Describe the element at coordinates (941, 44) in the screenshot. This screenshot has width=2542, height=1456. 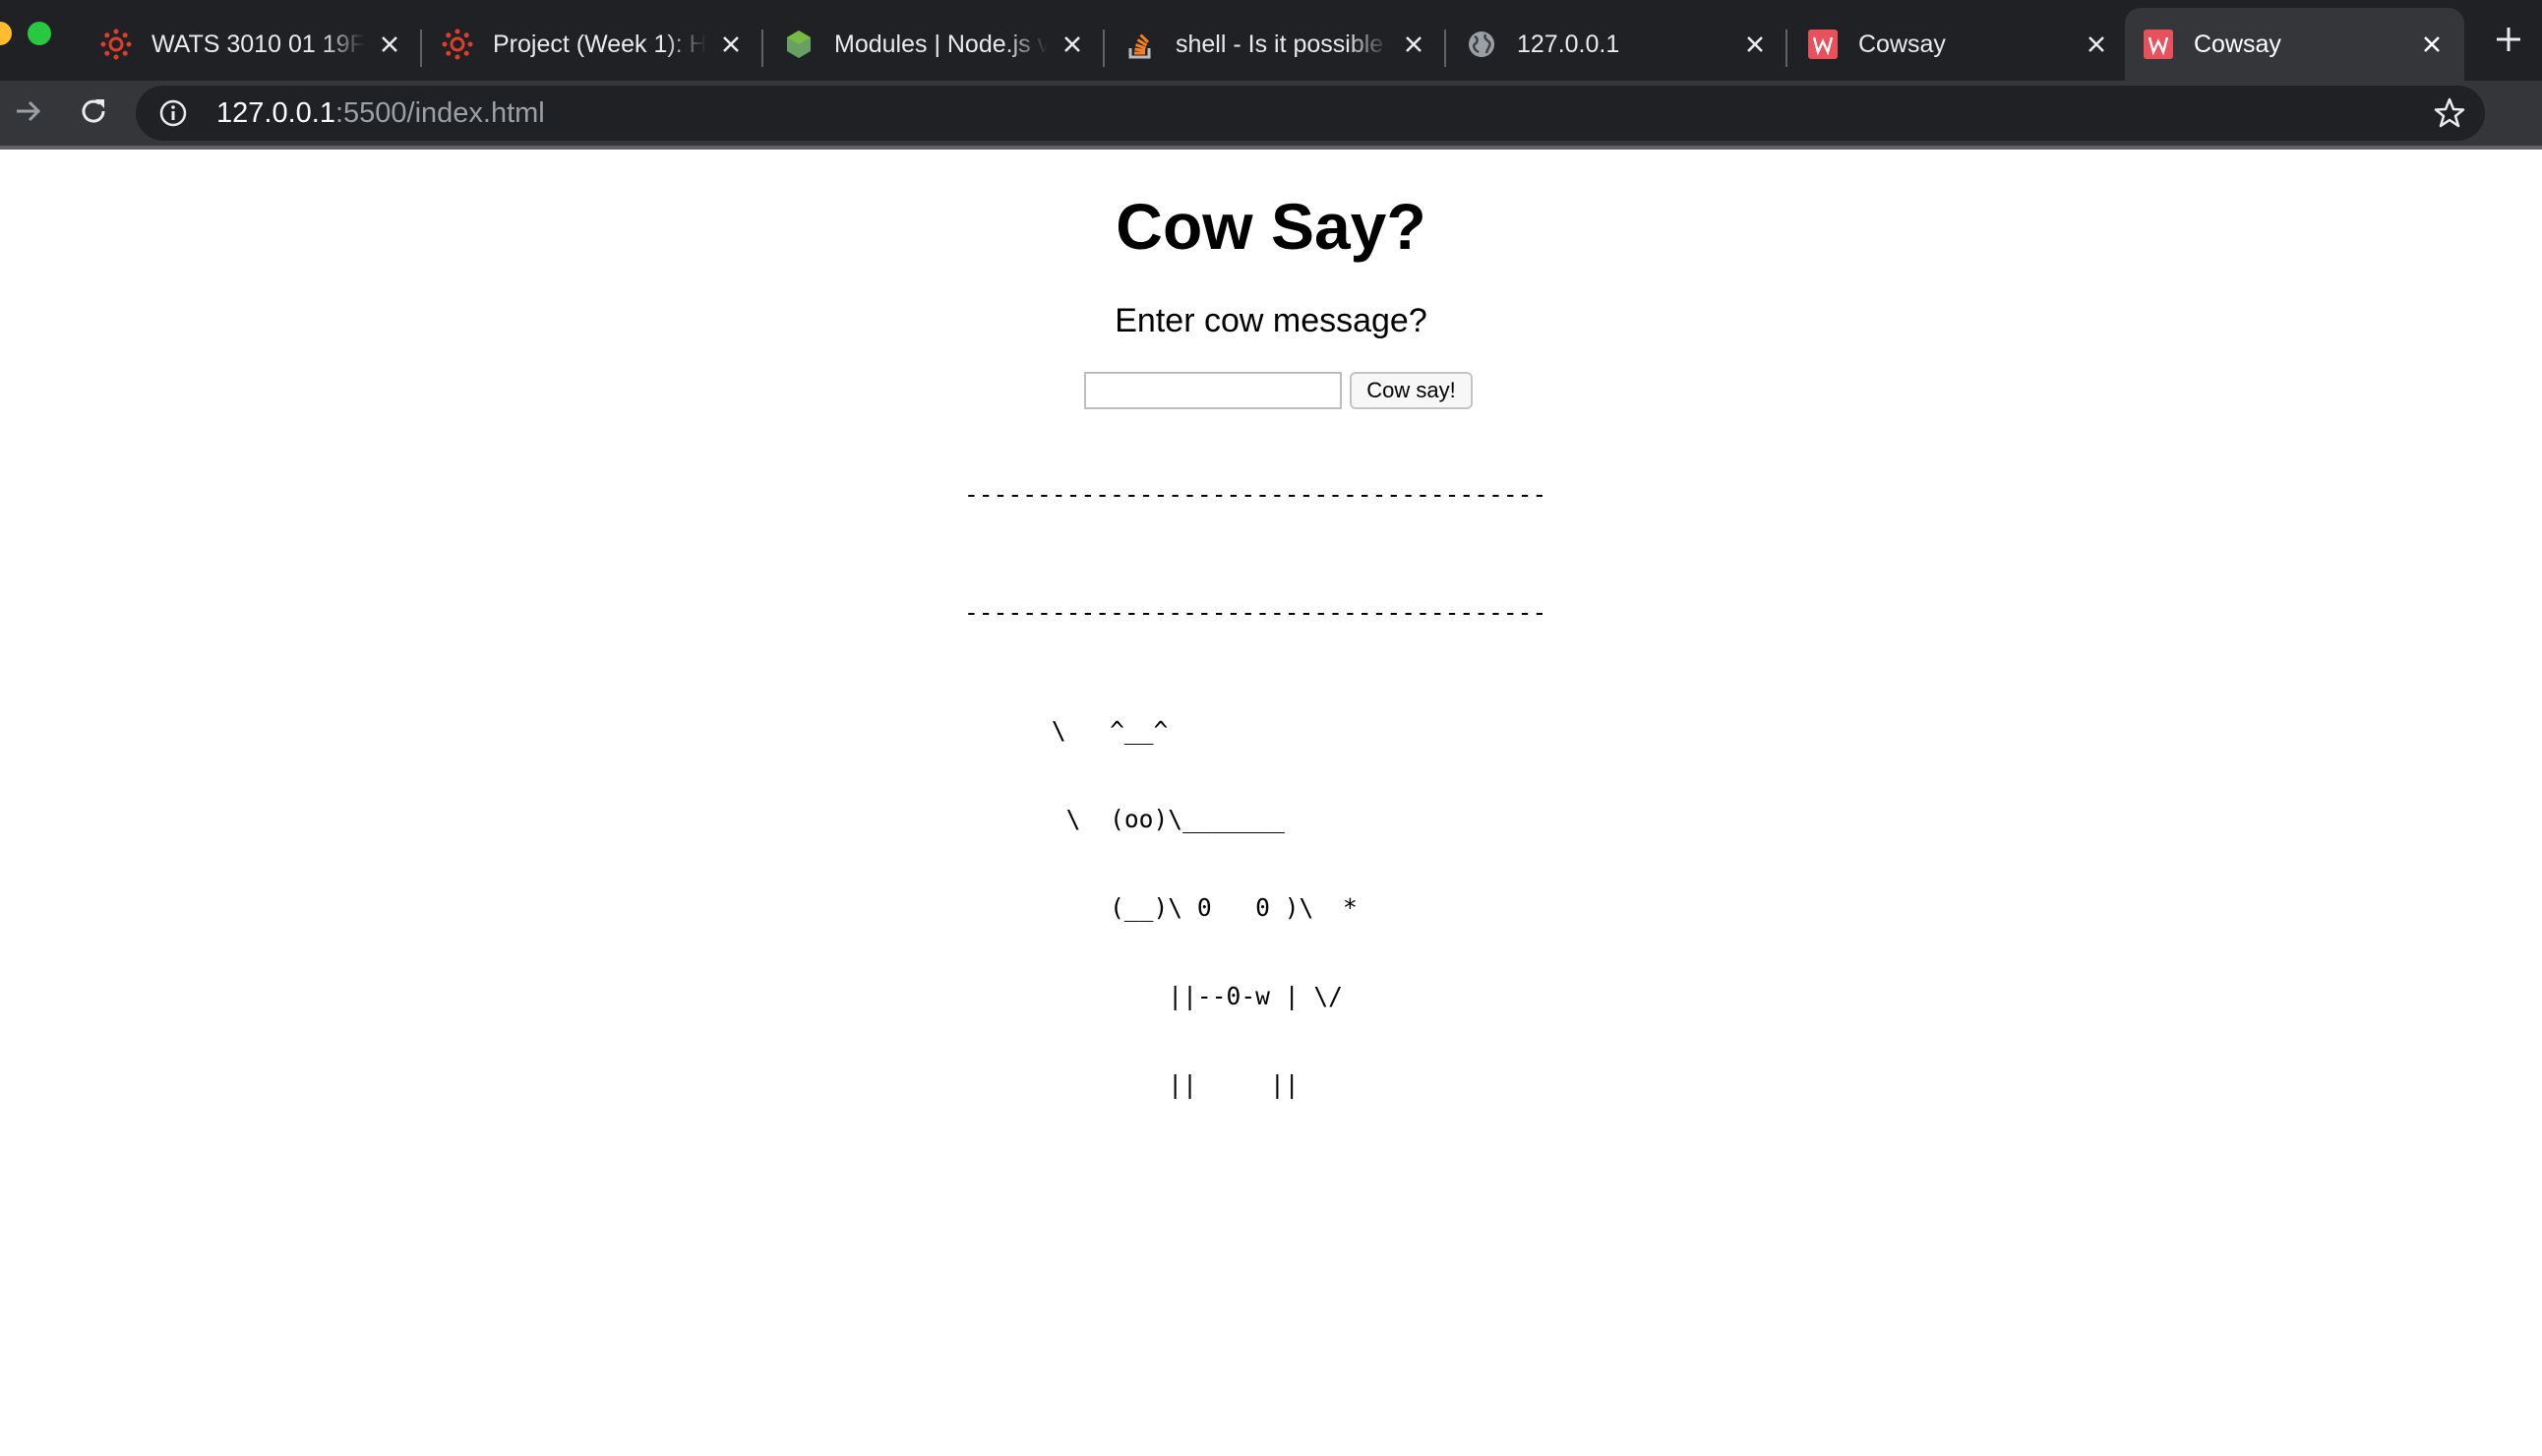
I see `tab-title: Modules | Node.js v` at that location.